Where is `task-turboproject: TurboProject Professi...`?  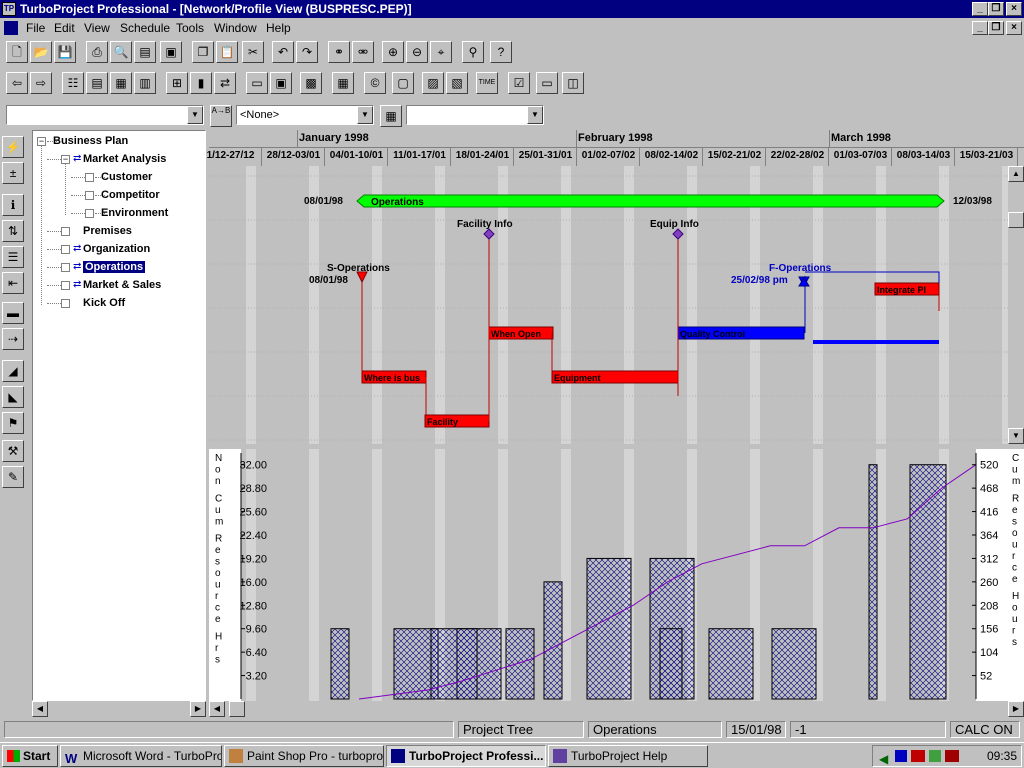 task-turboproject: TurboProject Professi... is located at coordinates (466, 756).